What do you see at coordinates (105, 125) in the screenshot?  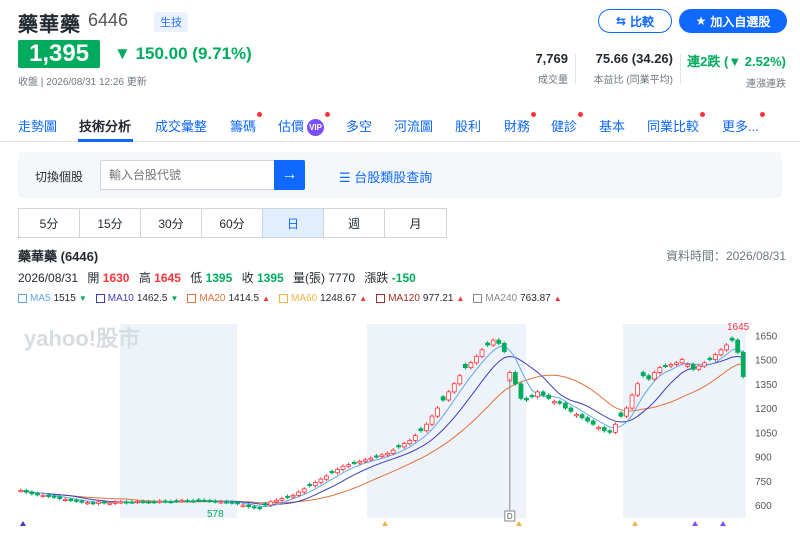 I see `tab-technical: 技術分析` at bounding box center [105, 125].